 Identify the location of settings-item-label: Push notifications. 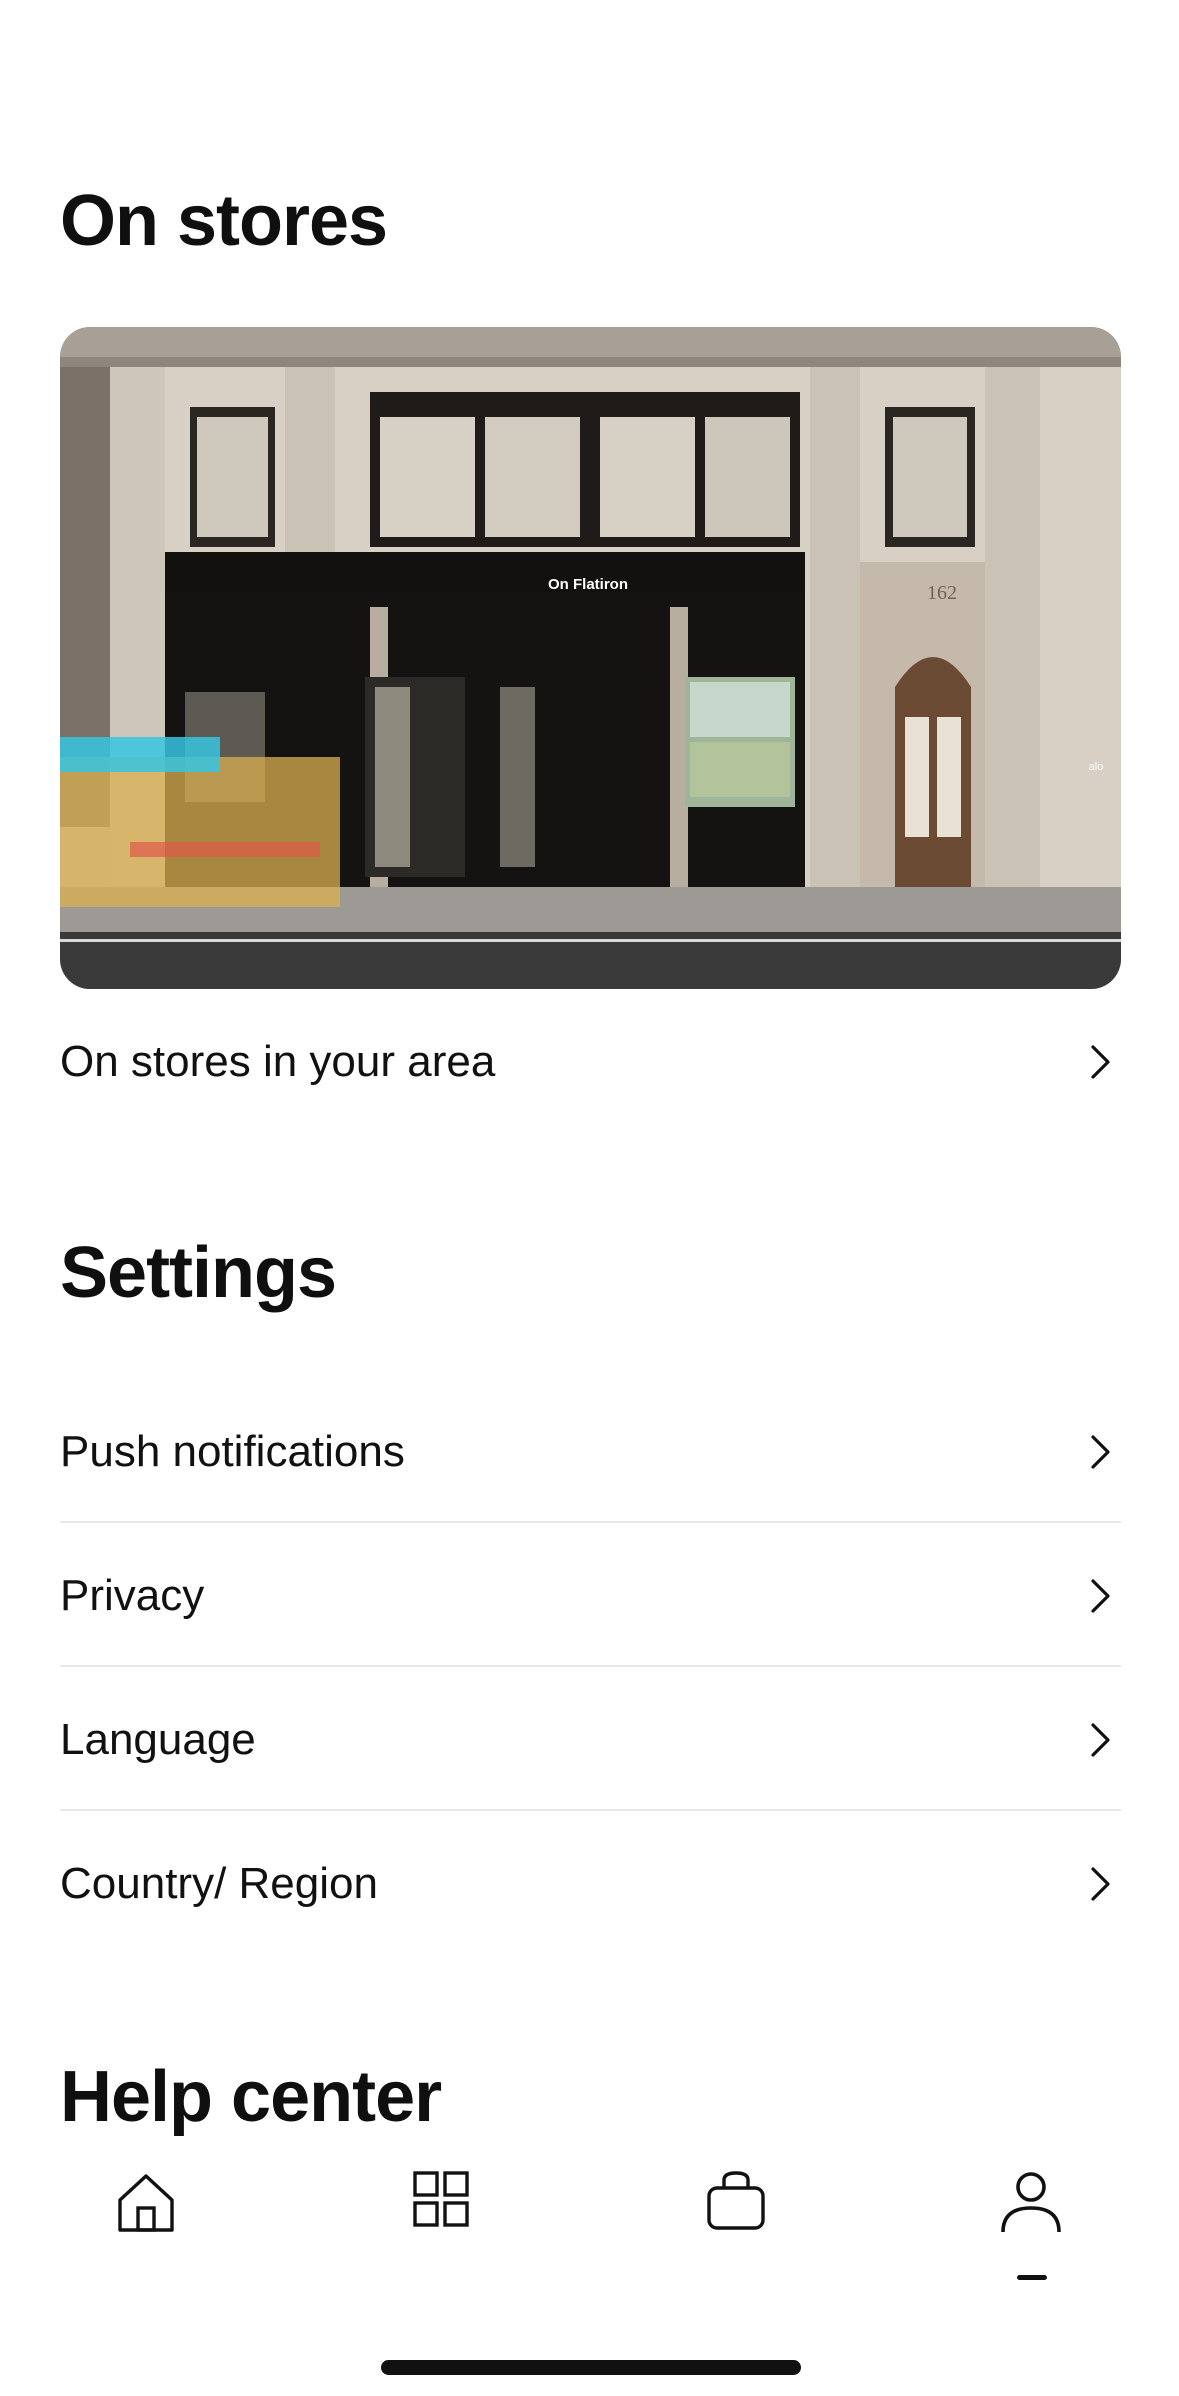
(232, 1451).